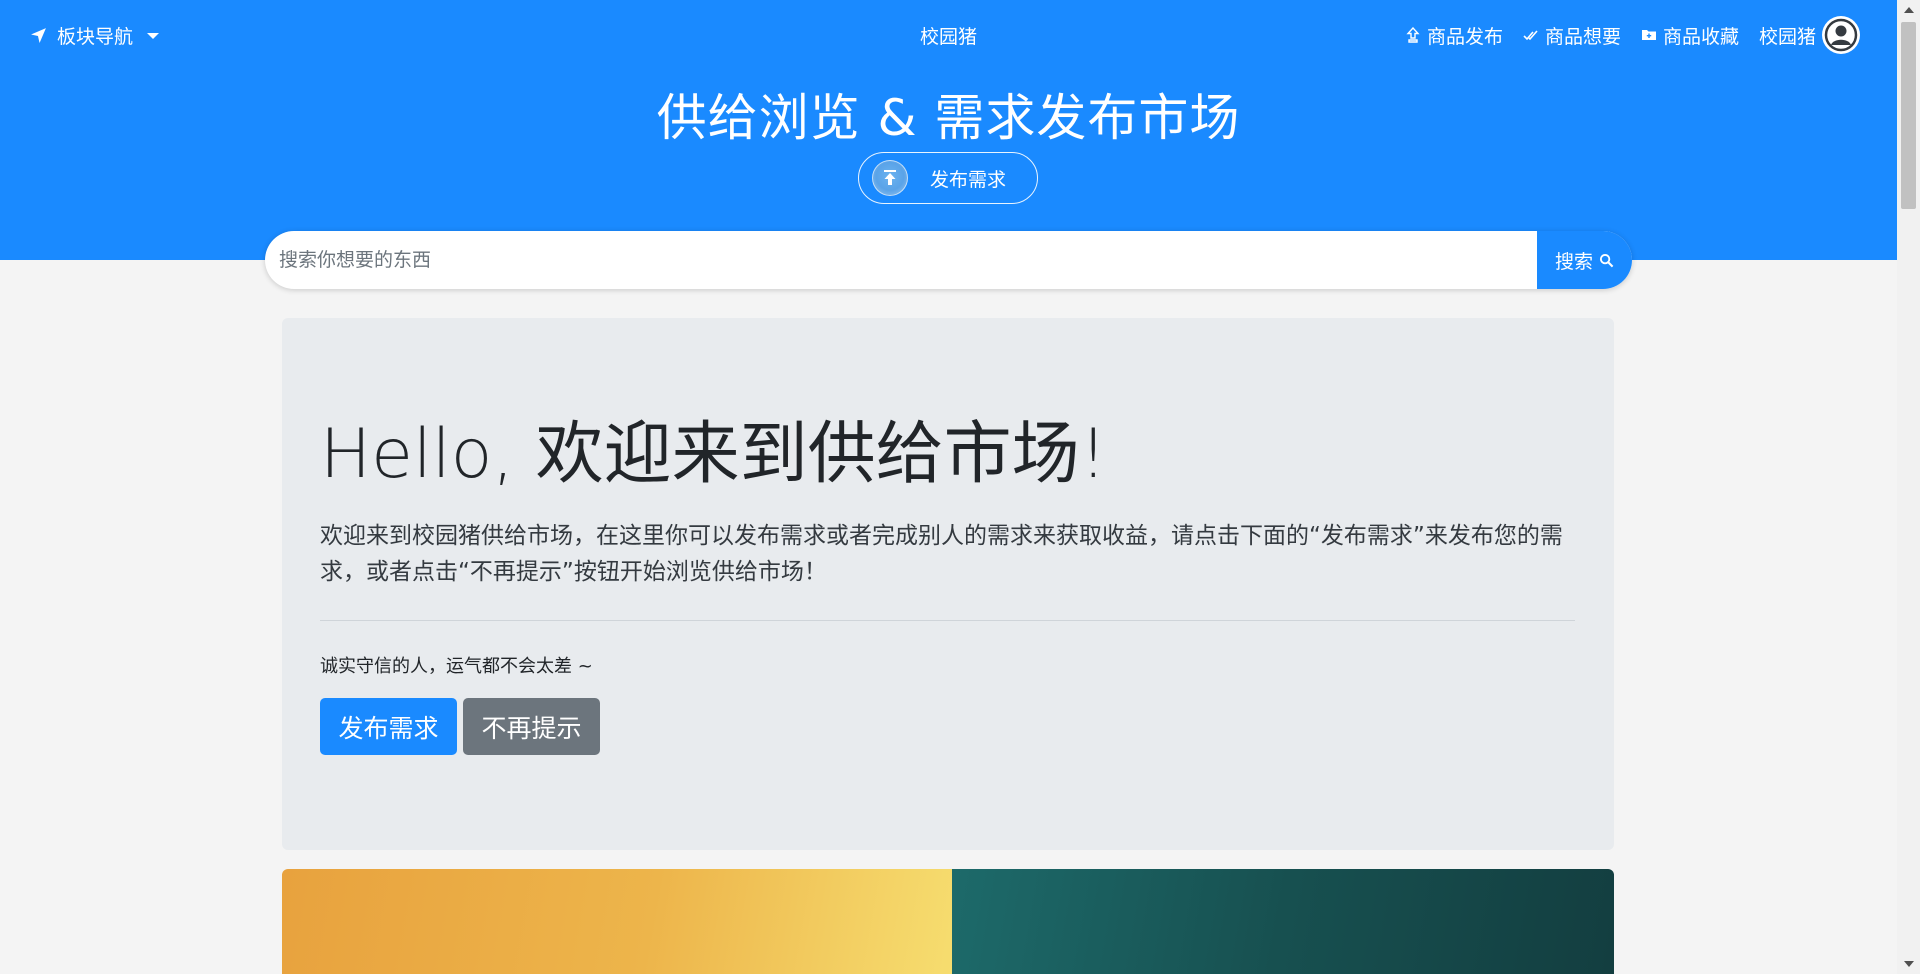 The height and width of the screenshot is (974, 1920). I want to click on search-button-label: 搜索, so click(1573, 261).